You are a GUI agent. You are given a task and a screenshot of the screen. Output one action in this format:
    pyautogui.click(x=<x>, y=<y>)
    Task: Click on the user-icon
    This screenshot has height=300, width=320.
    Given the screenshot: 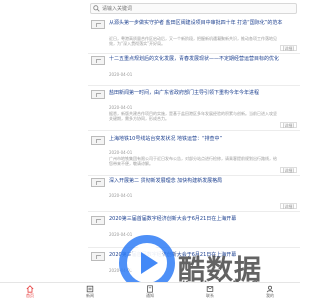 What is the action you would take?
    pyautogui.click(x=270, y=289)
    